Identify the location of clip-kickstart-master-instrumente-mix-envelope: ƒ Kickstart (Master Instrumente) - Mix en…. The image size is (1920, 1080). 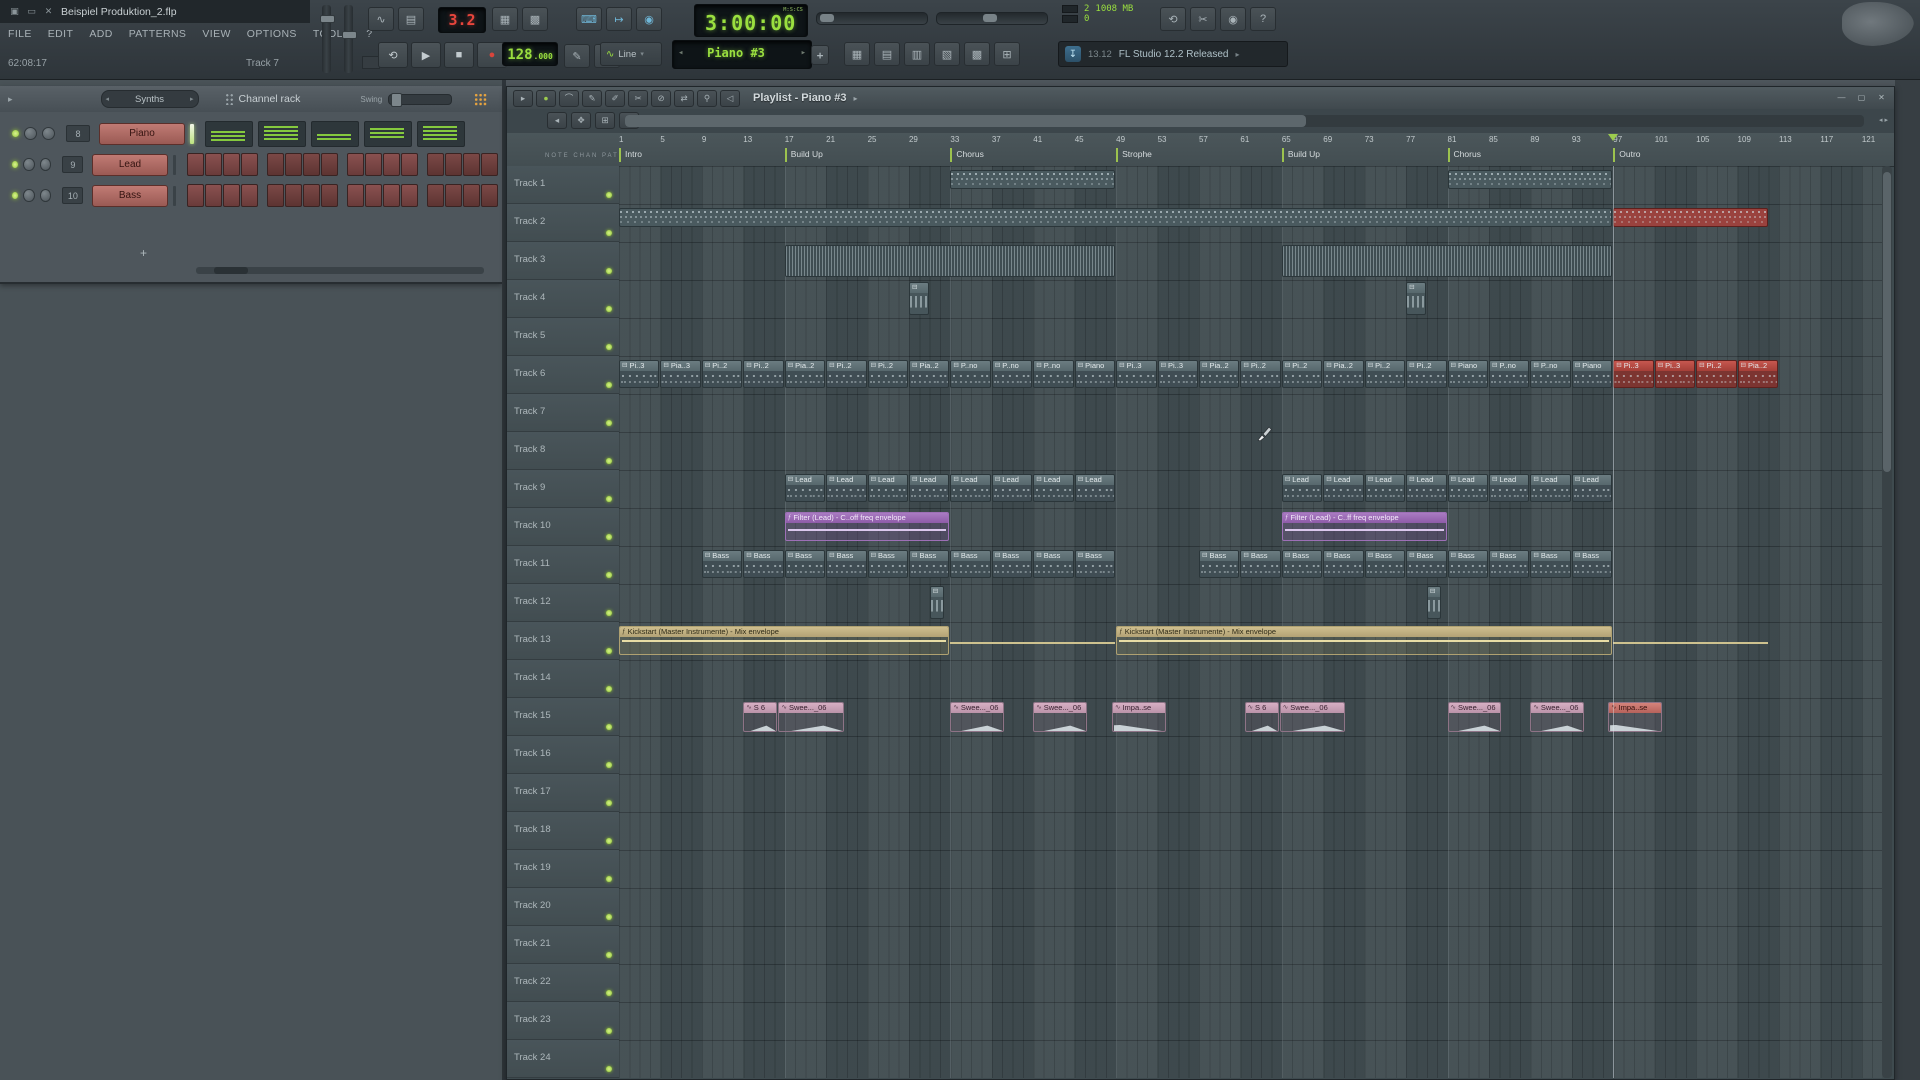
(784, 640).